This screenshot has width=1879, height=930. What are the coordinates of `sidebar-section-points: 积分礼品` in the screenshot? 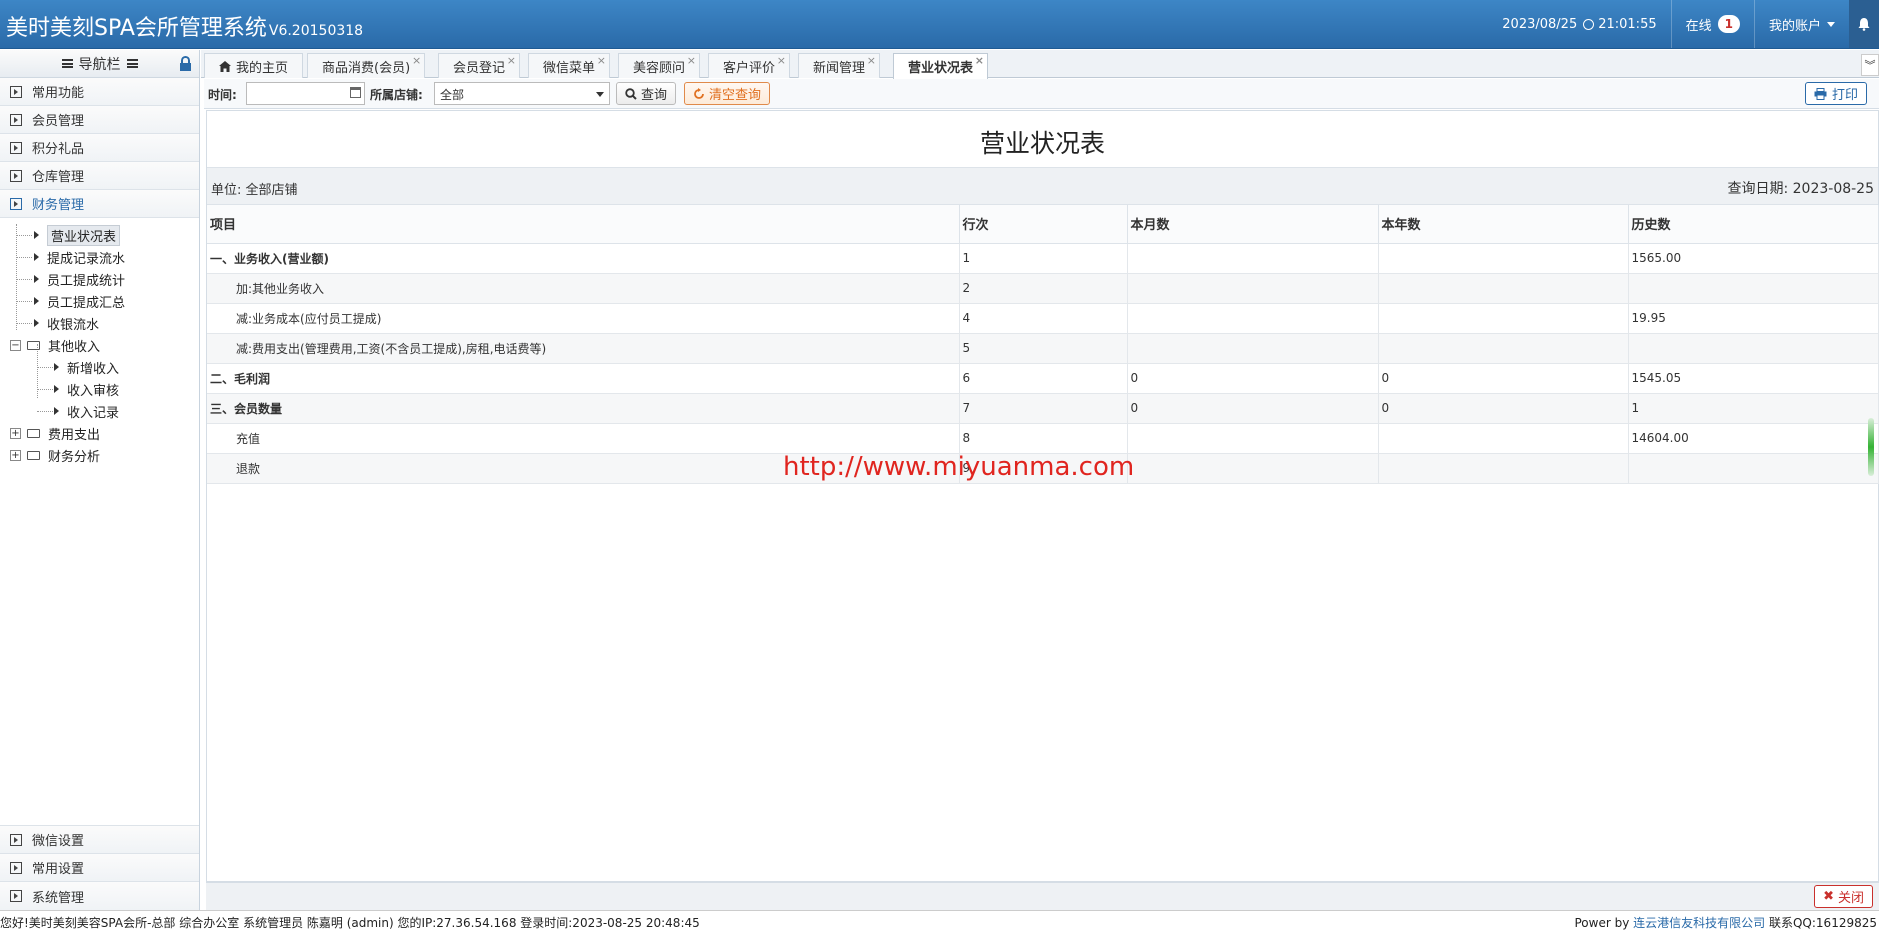 It's located at (99, 148).